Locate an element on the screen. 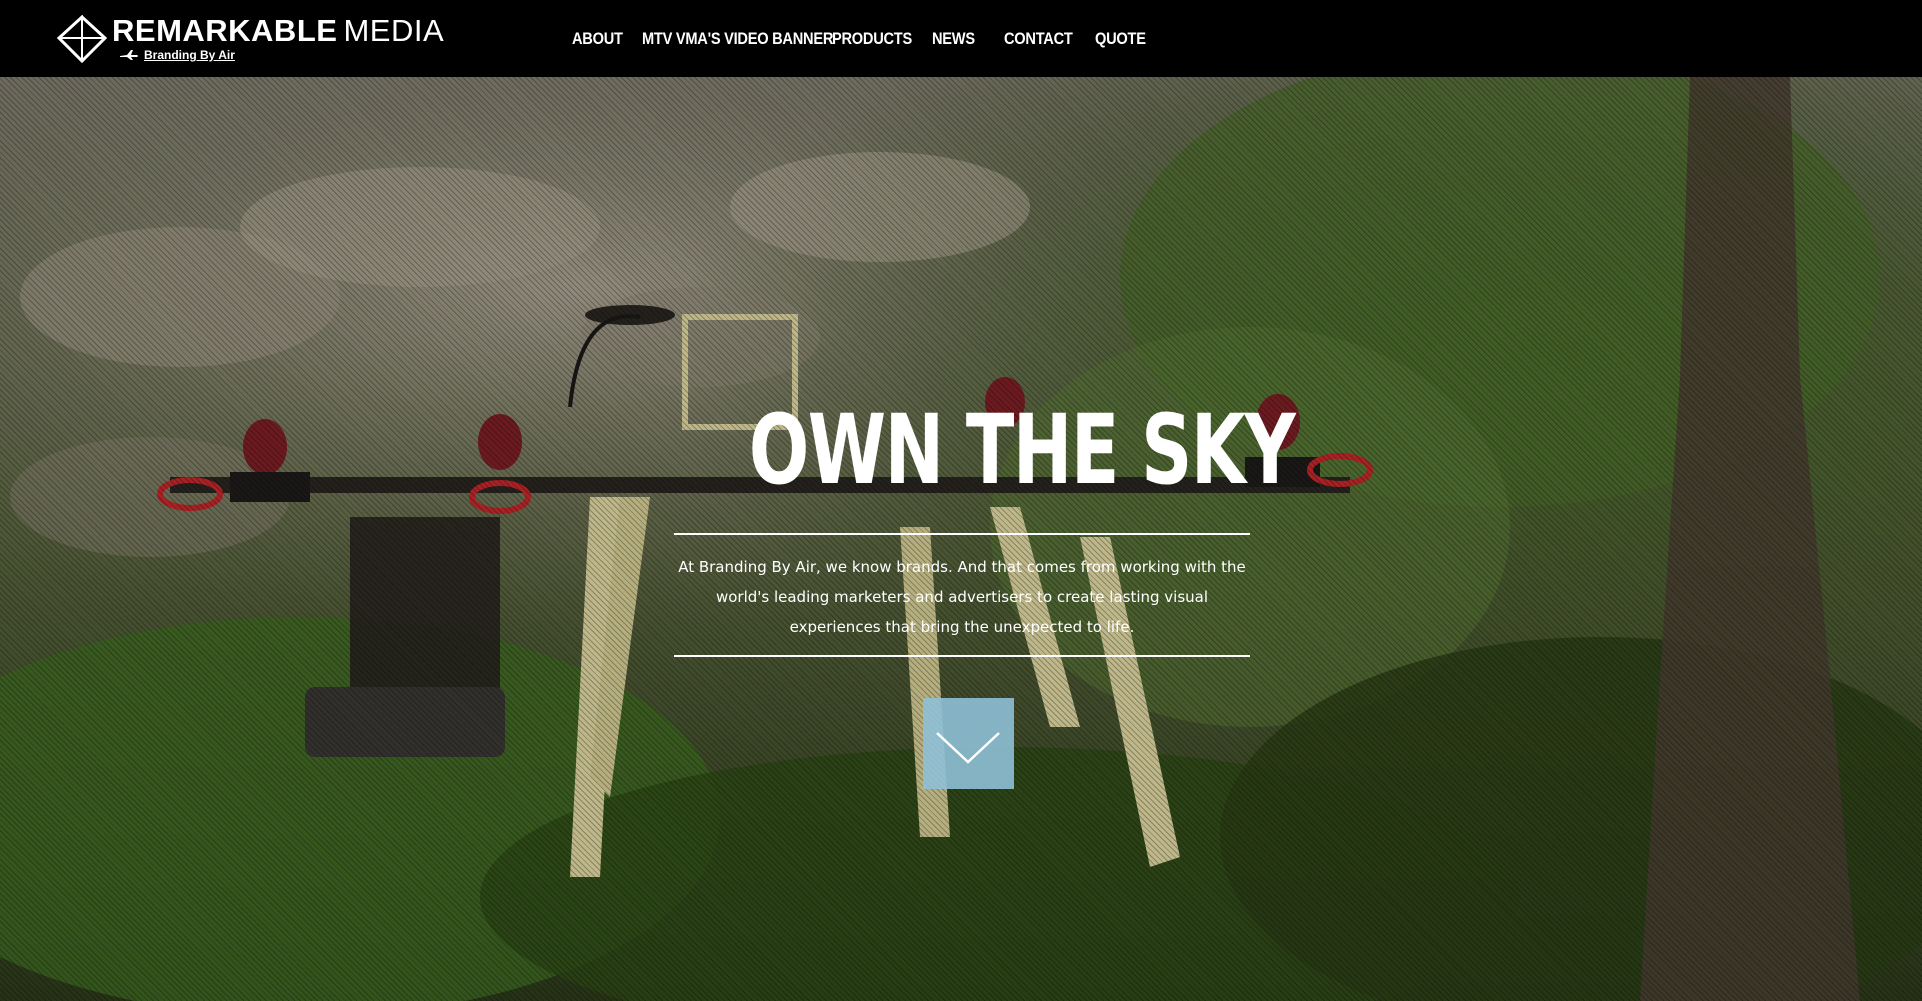 The height and width of the screenshot is (1001, 1922). hero-headline: OWN THE SKY is located at coordinates (1022, 450).